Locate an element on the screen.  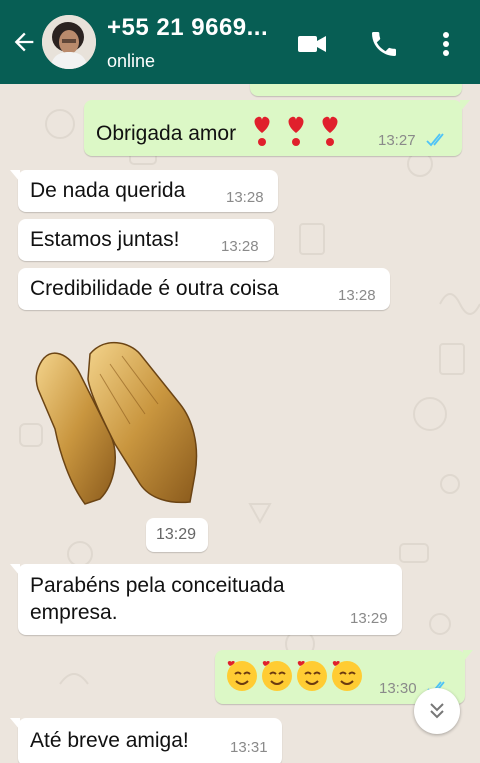
clapping-hands-sticker is located at coordinates (118, 422).